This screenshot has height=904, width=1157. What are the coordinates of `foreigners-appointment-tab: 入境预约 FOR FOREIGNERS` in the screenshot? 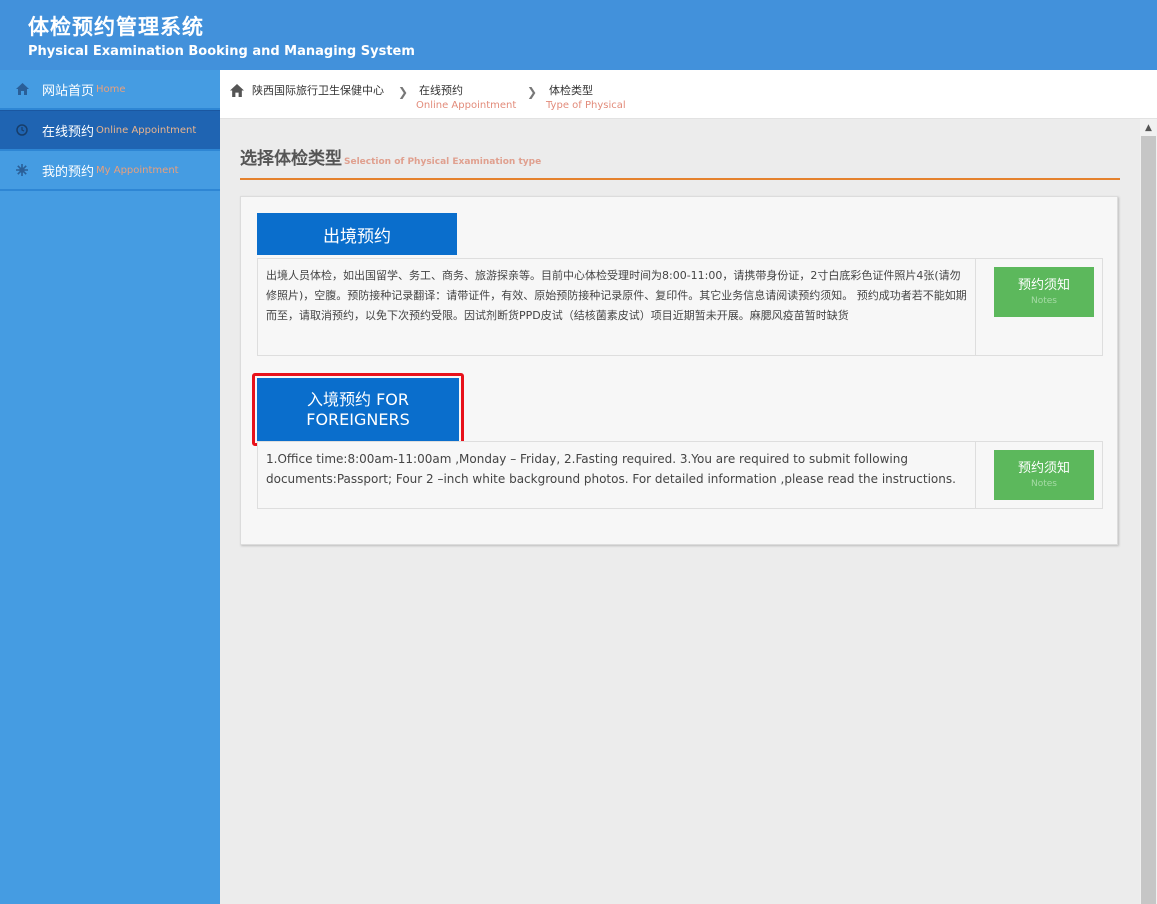 It's located at (358, 409).